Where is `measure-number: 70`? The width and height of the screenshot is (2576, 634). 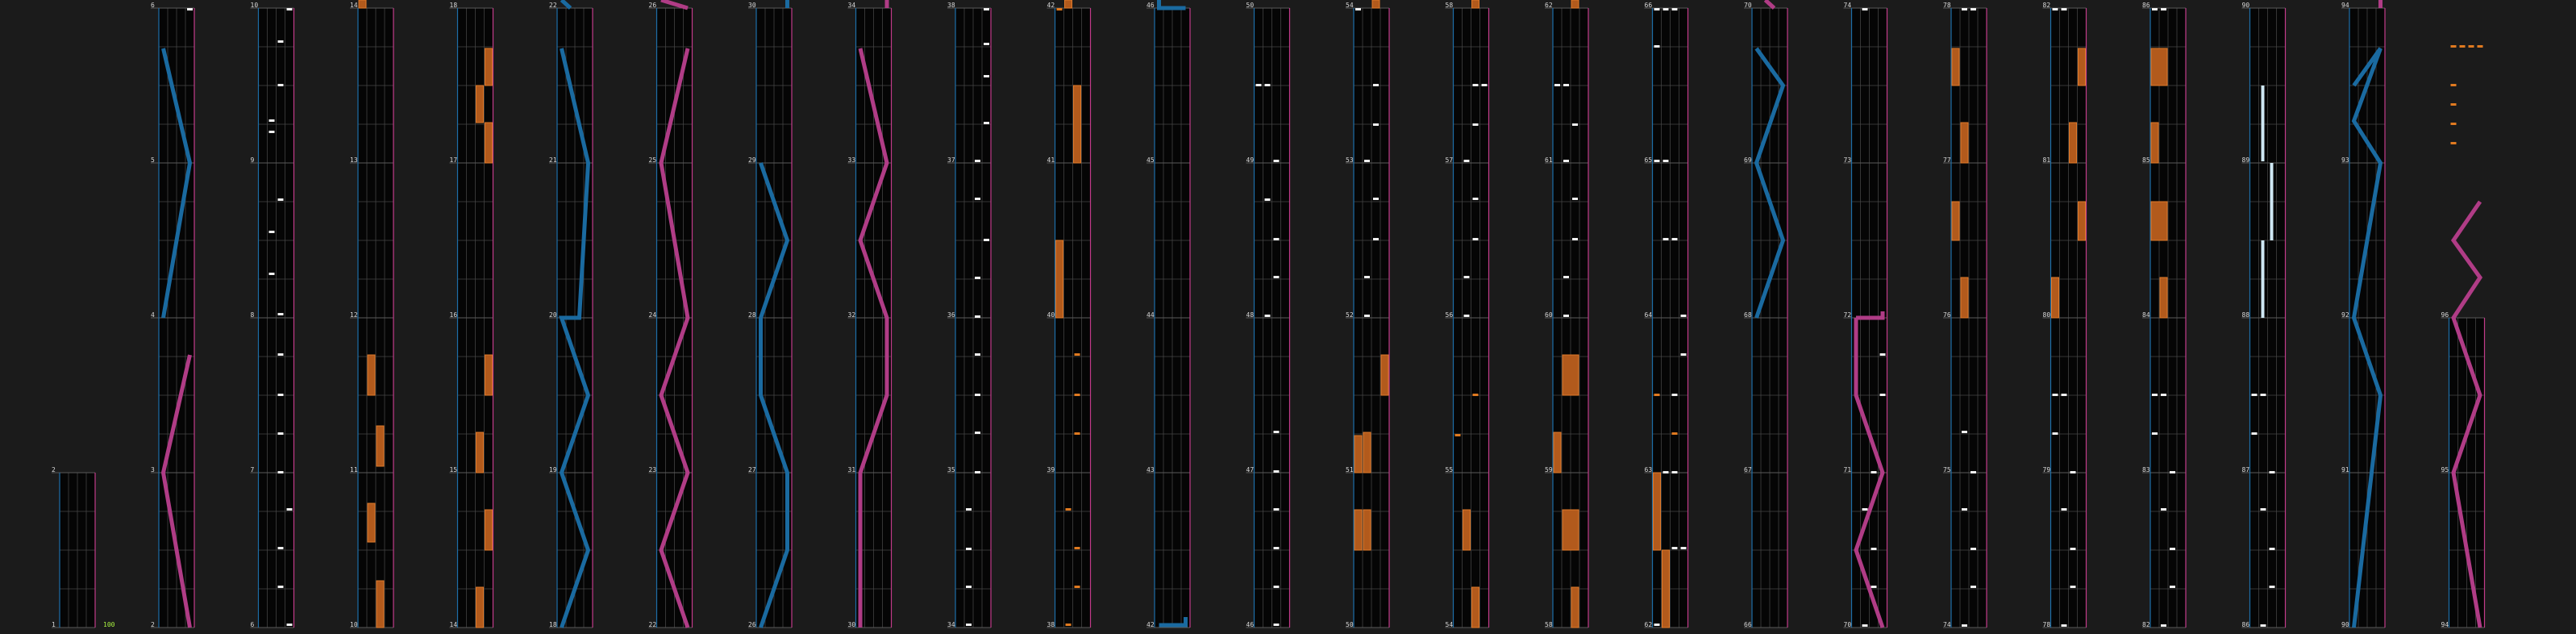
measure-number: 70 is located at coordinates (1848, 624).